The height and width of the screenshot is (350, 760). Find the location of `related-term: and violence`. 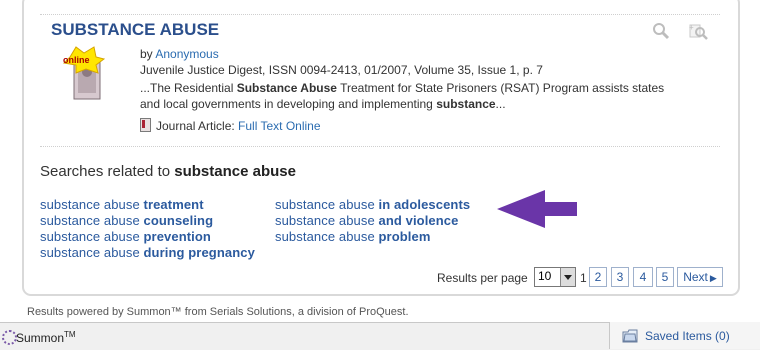

related-term: and violence is located at coordinates (418, 220).